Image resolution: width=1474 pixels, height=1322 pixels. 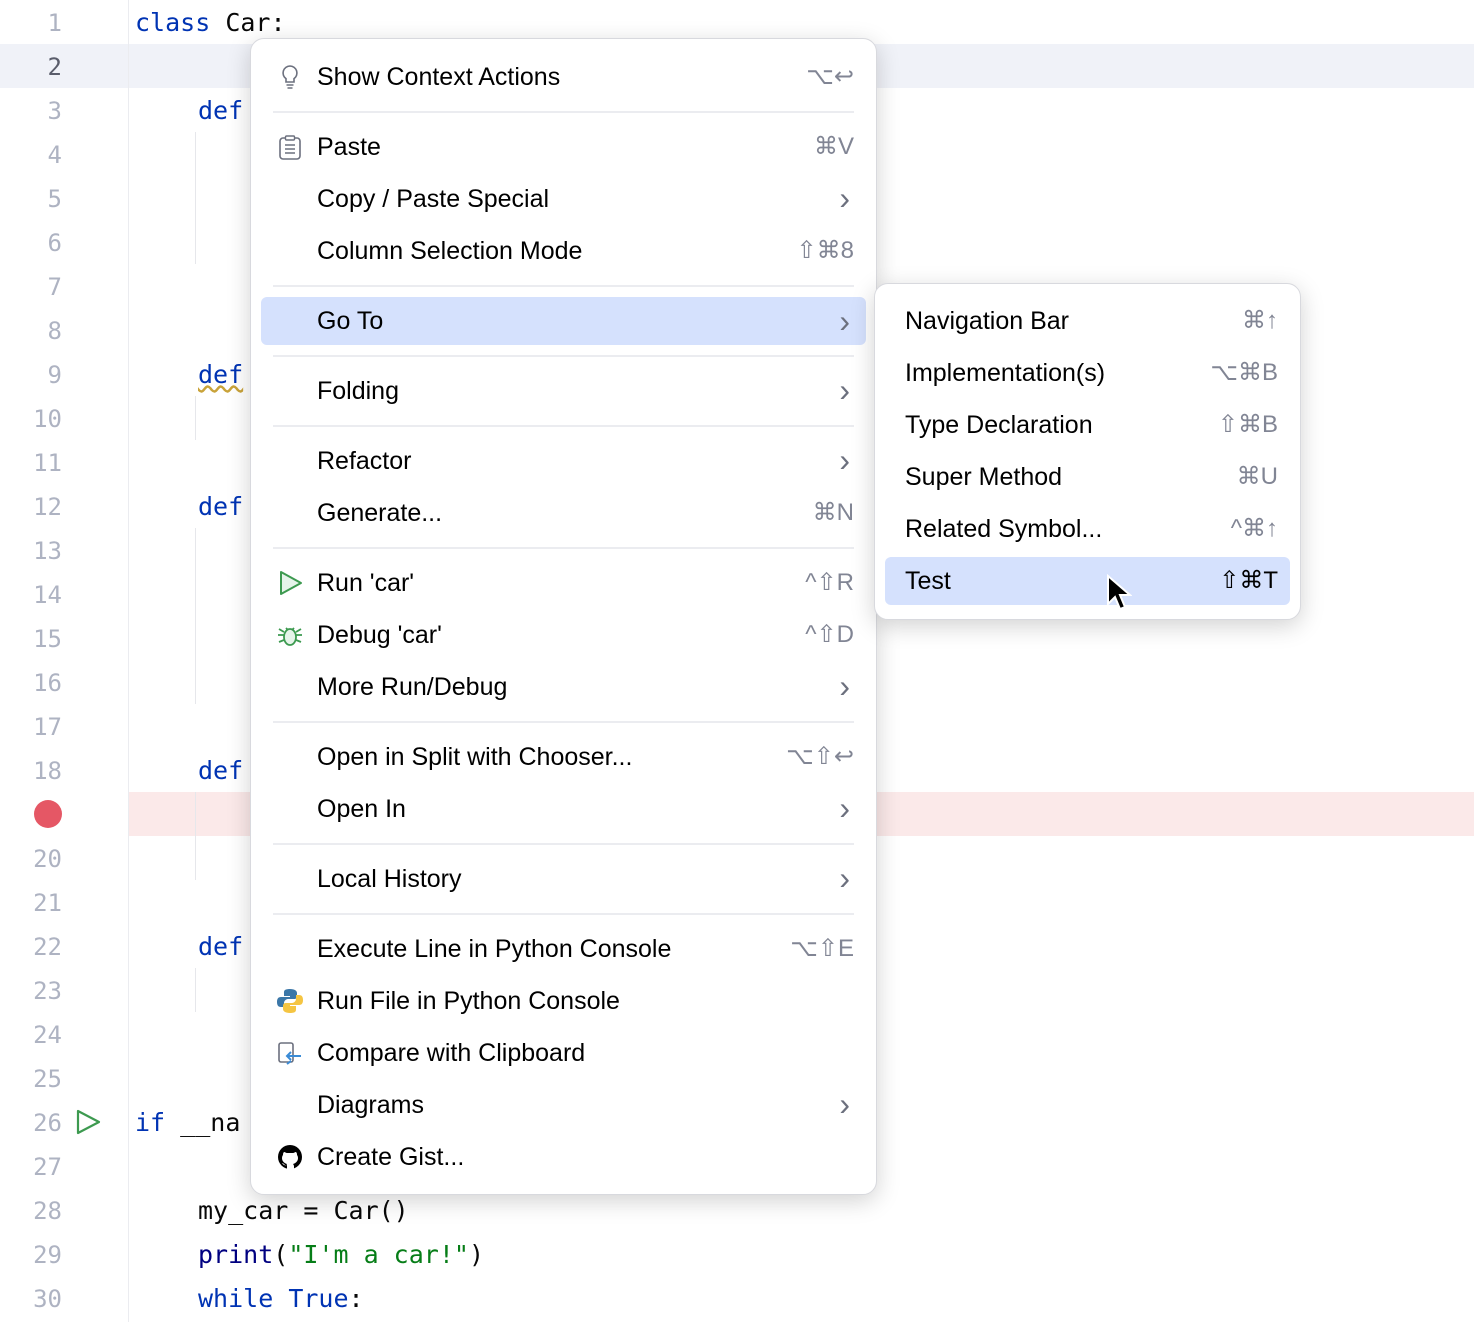 I want to click on line-number: 14, so click(x=31, y=595).